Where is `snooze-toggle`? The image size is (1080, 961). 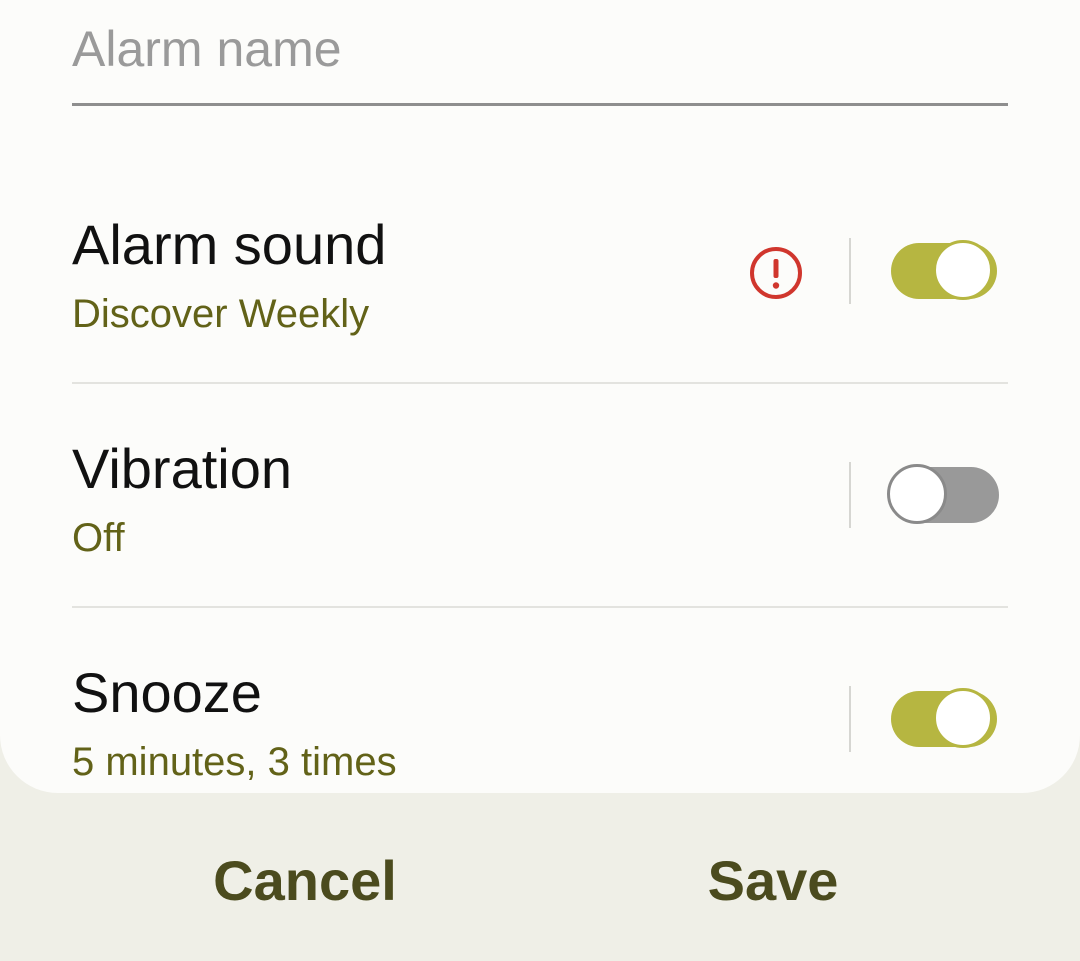 snooze-toggle is located at coordinates (943, 719).